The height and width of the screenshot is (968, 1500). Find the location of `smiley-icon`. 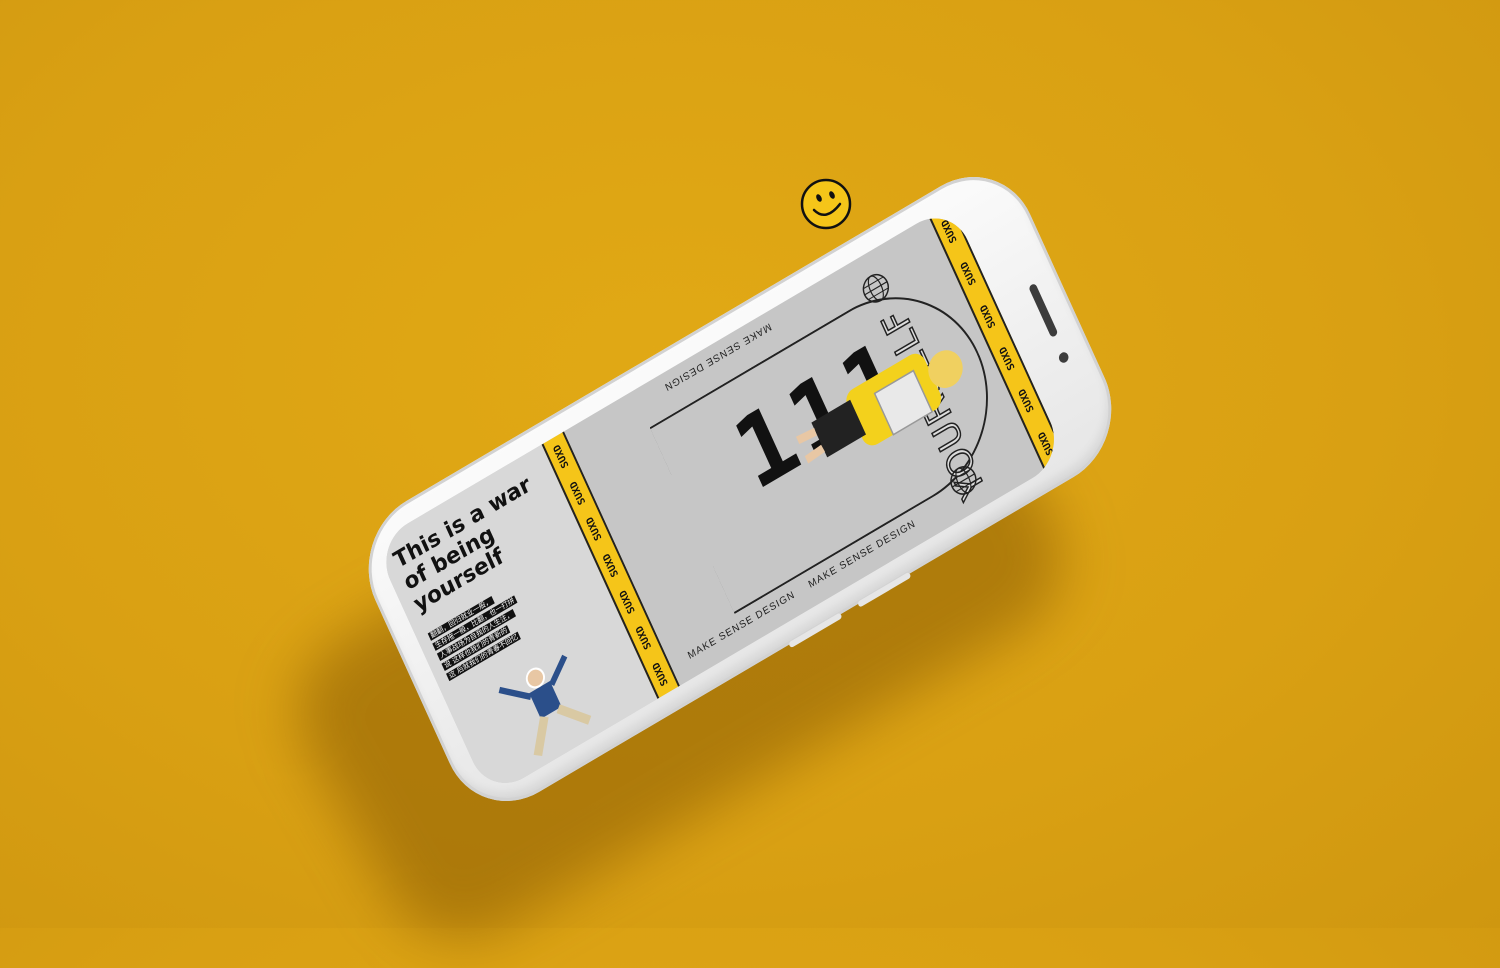

smiley-icon is located at coordinates (826, 204).